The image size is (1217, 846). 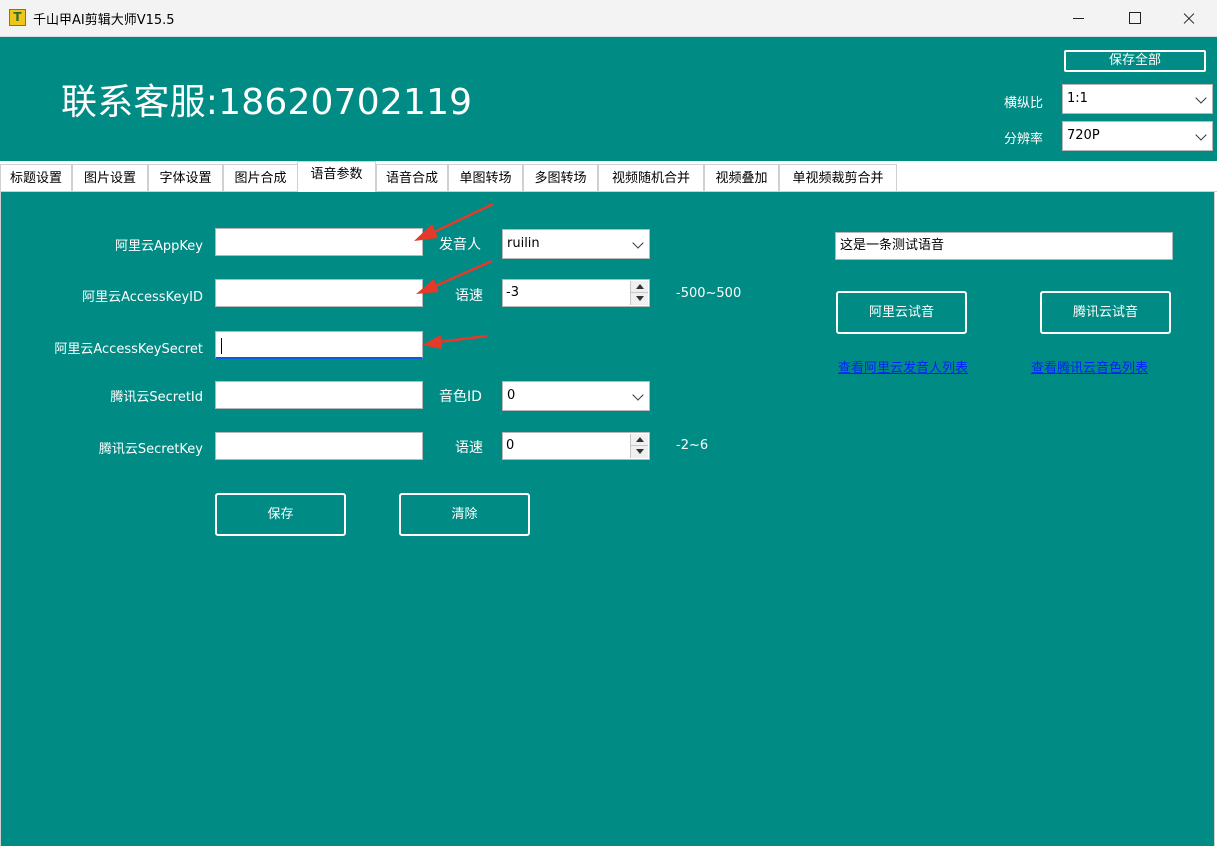 I want to click on annotation-arrows, so click(x=454, y=275).